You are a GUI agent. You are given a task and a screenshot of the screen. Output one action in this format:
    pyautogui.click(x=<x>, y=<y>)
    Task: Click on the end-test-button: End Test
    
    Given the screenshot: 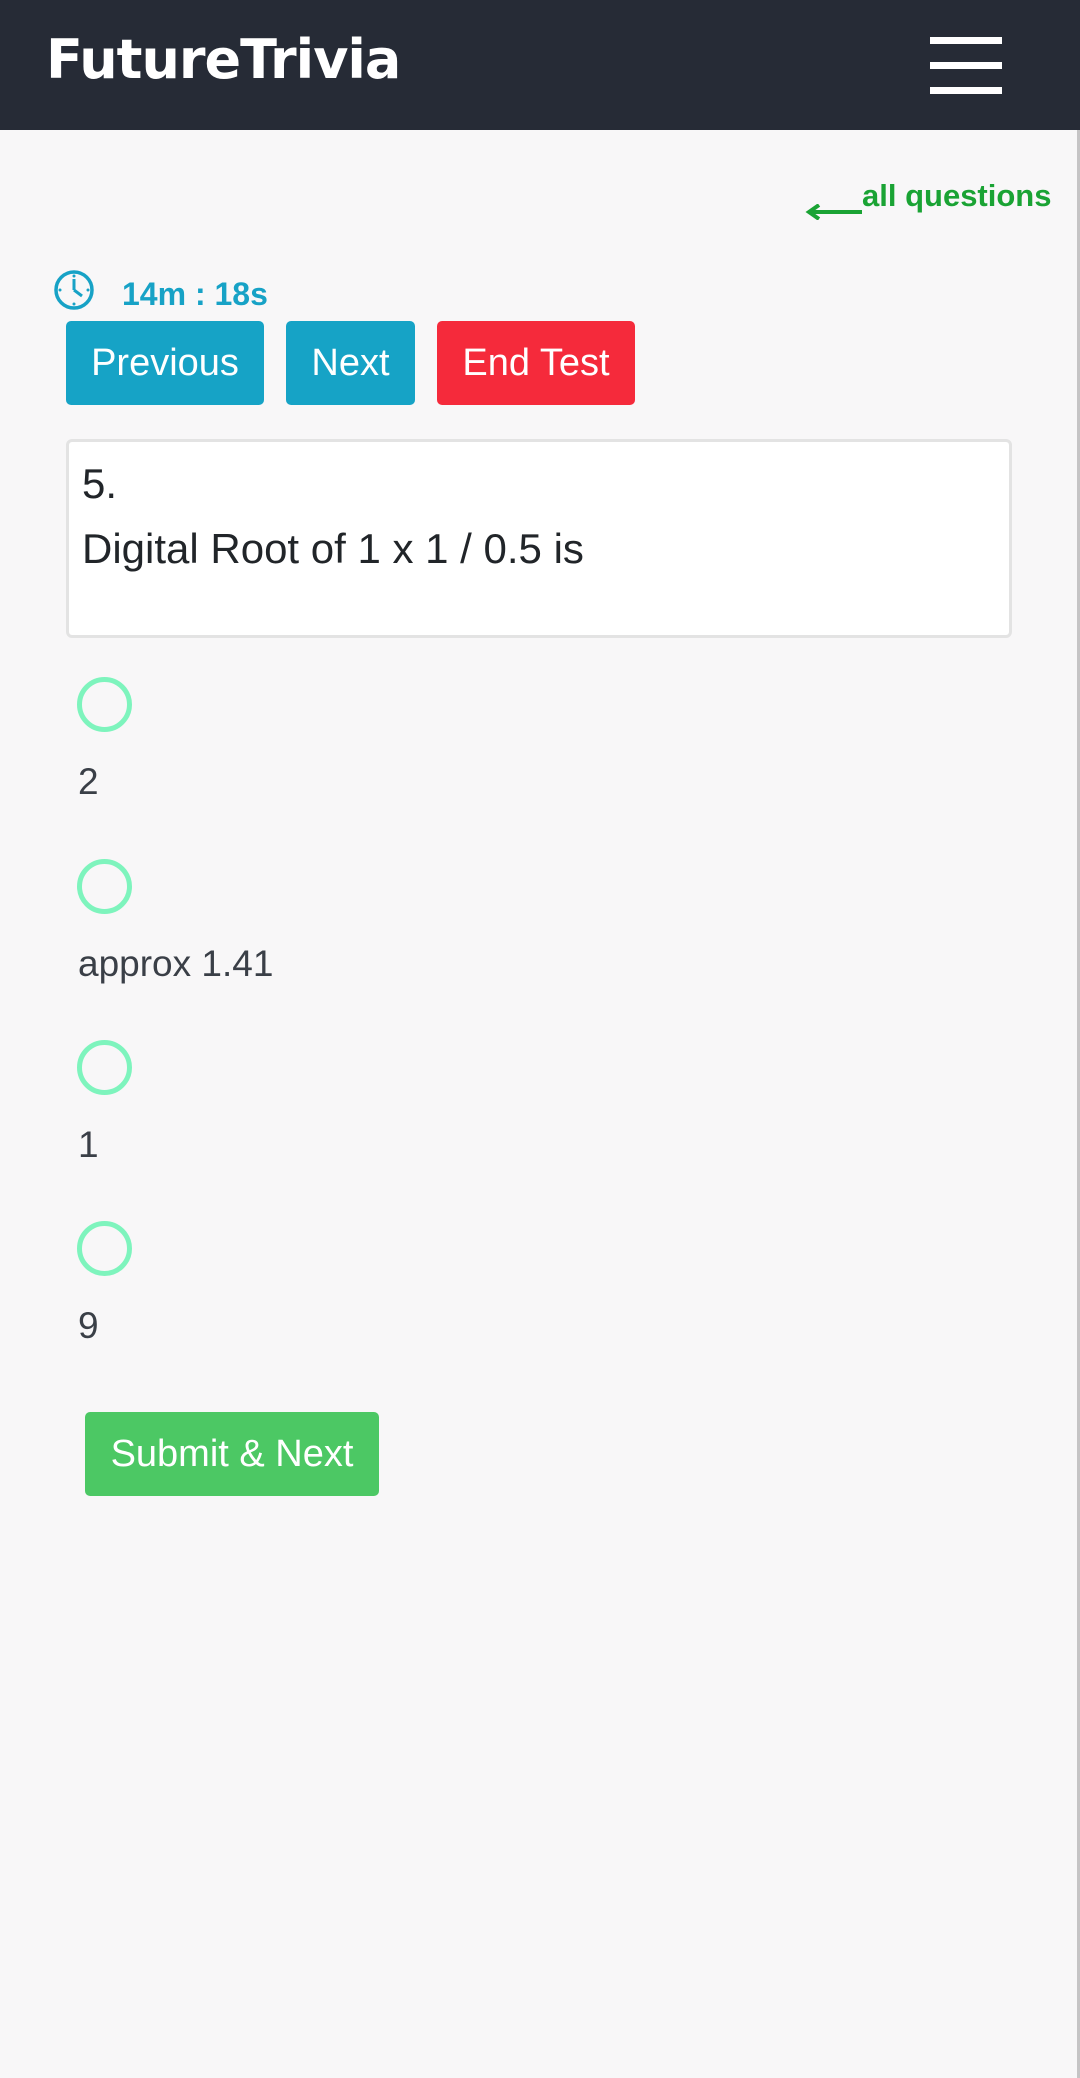 What is the action you would take?
    pyautogui.click(x=536, y=363)
    